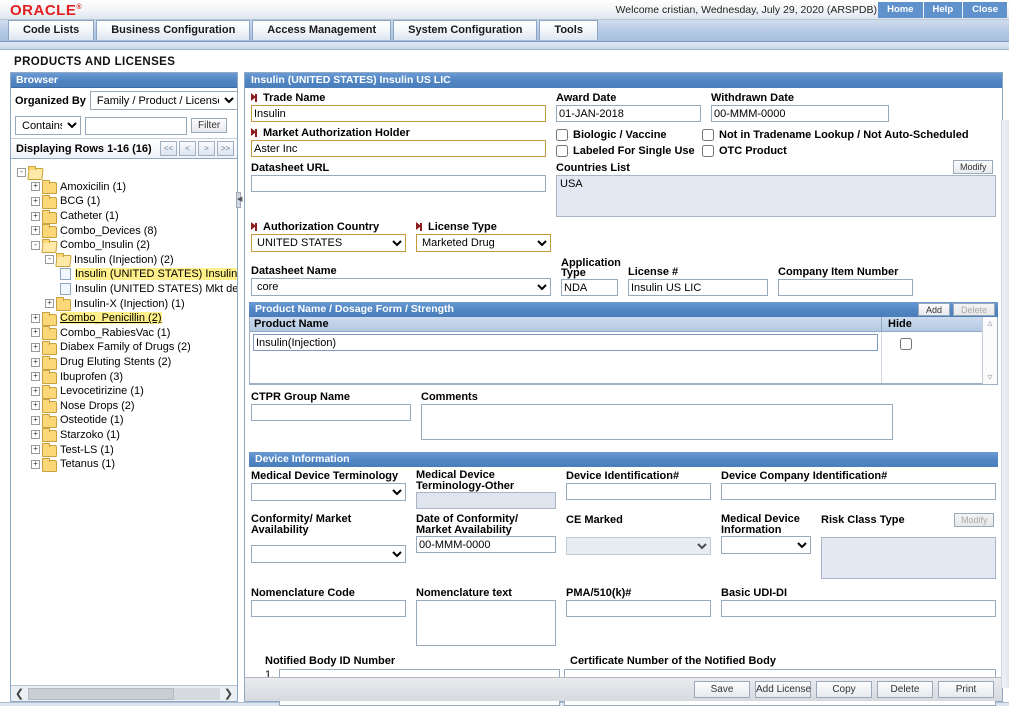 This screenshot has height=706, width=1009. I want to click on filter-input, so click(136, 125).